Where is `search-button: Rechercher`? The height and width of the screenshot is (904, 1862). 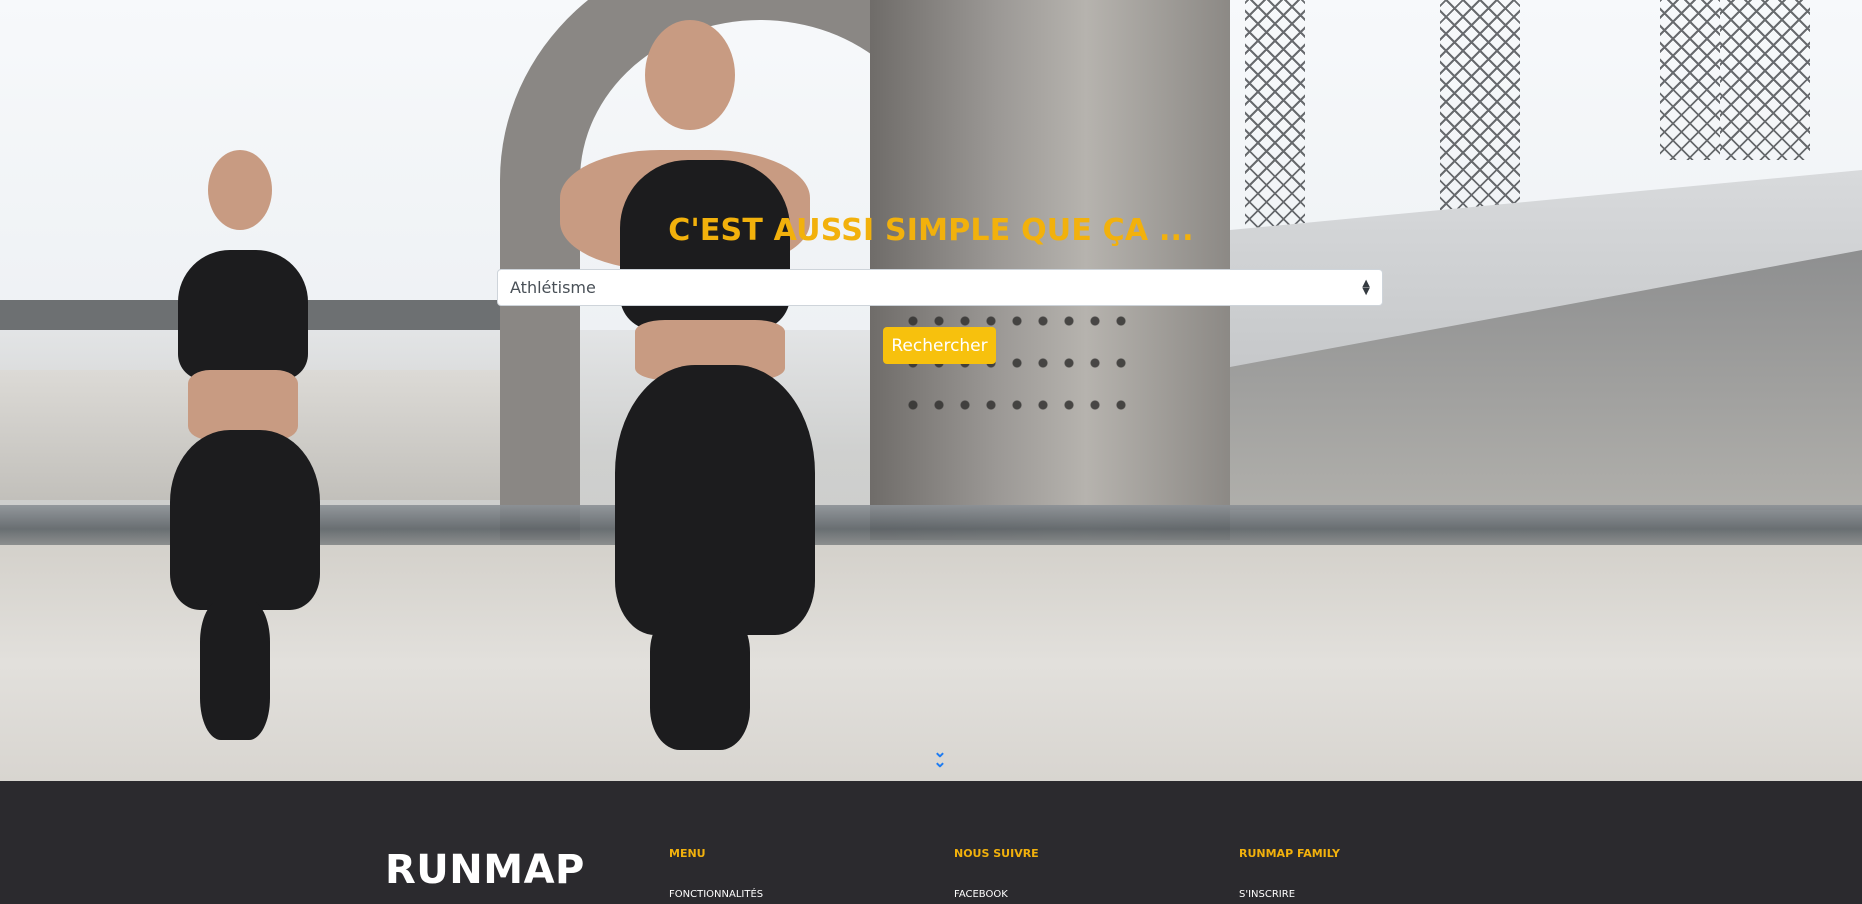
search-button: Rechercher is located at coordinates (939, 345).